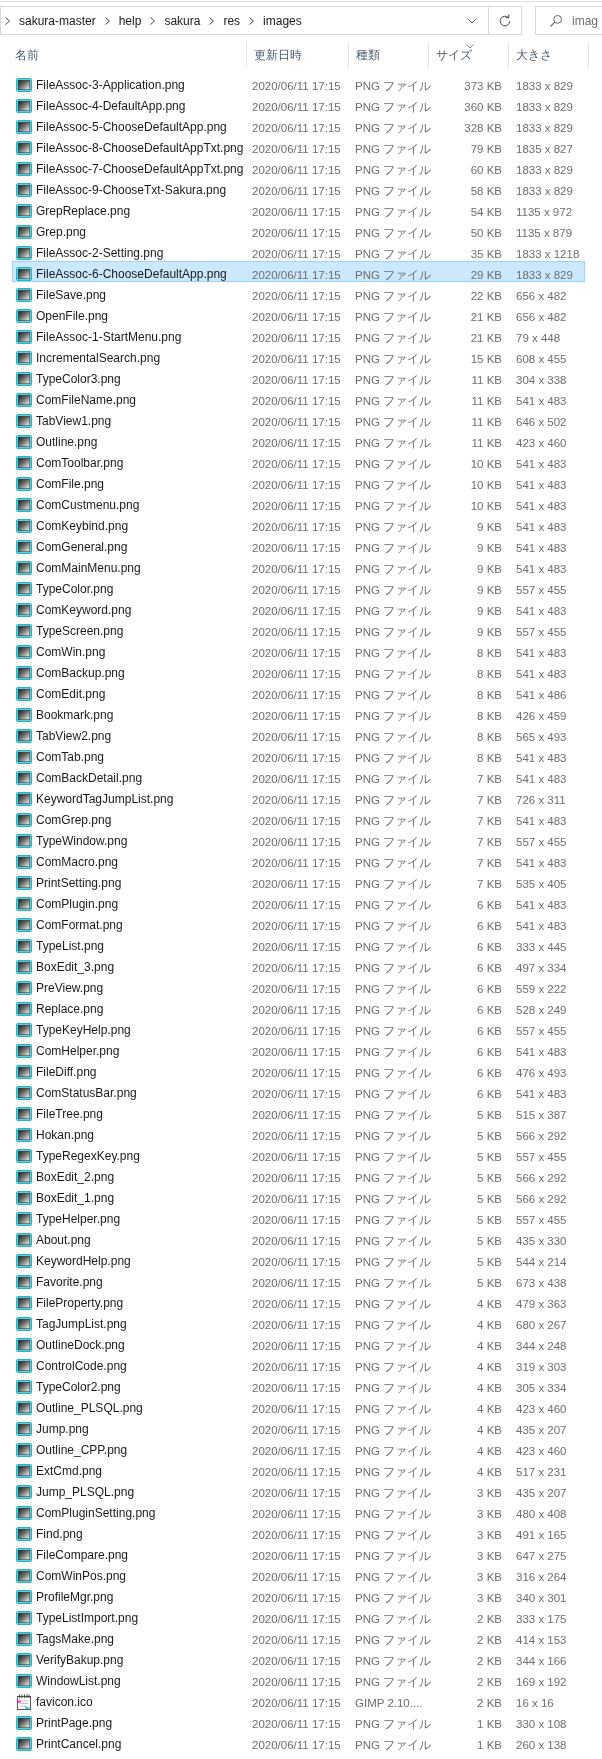 The width and height of the screenshot is (602, 1759). I want to click on file-row: Outline.png 2020/06/11 17:15 PNG ファイル 11 KB 423 x 460, so click(298, 439).